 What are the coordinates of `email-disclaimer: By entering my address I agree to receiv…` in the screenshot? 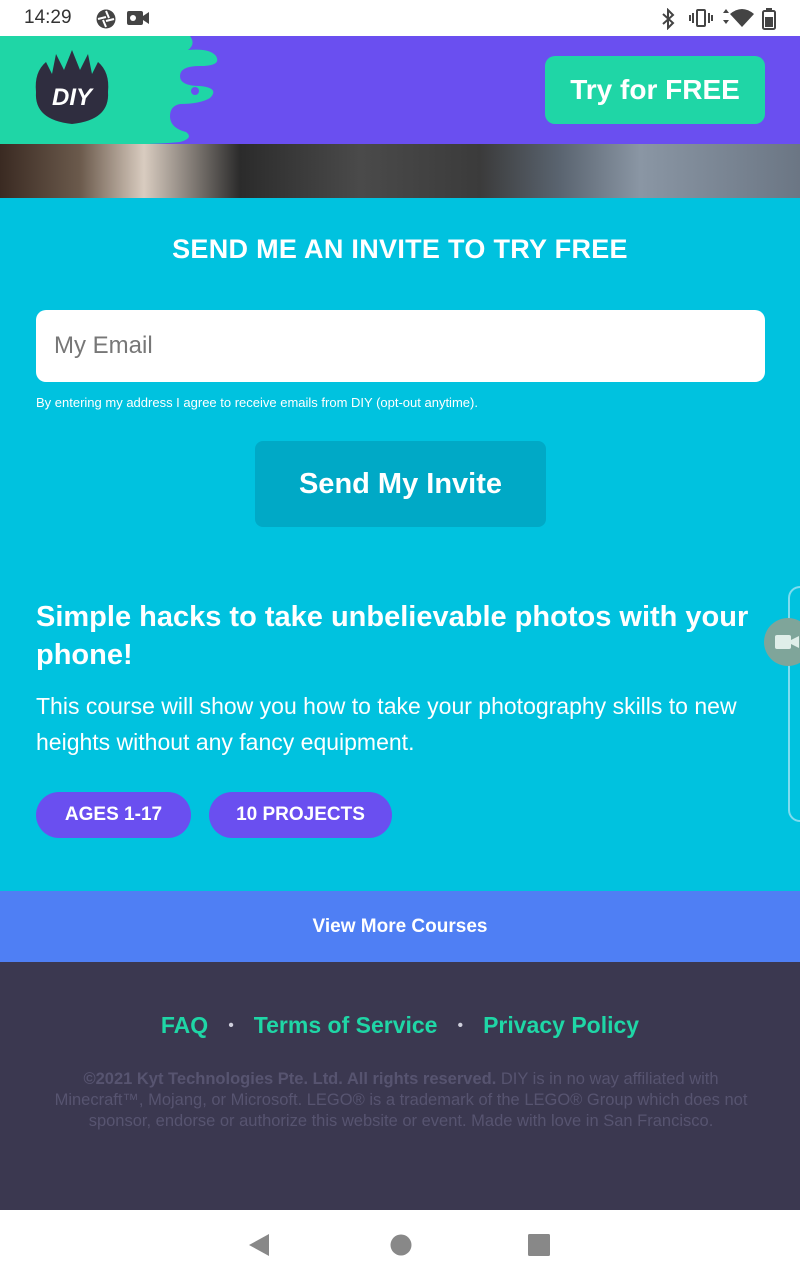 It's located at (257, 402).